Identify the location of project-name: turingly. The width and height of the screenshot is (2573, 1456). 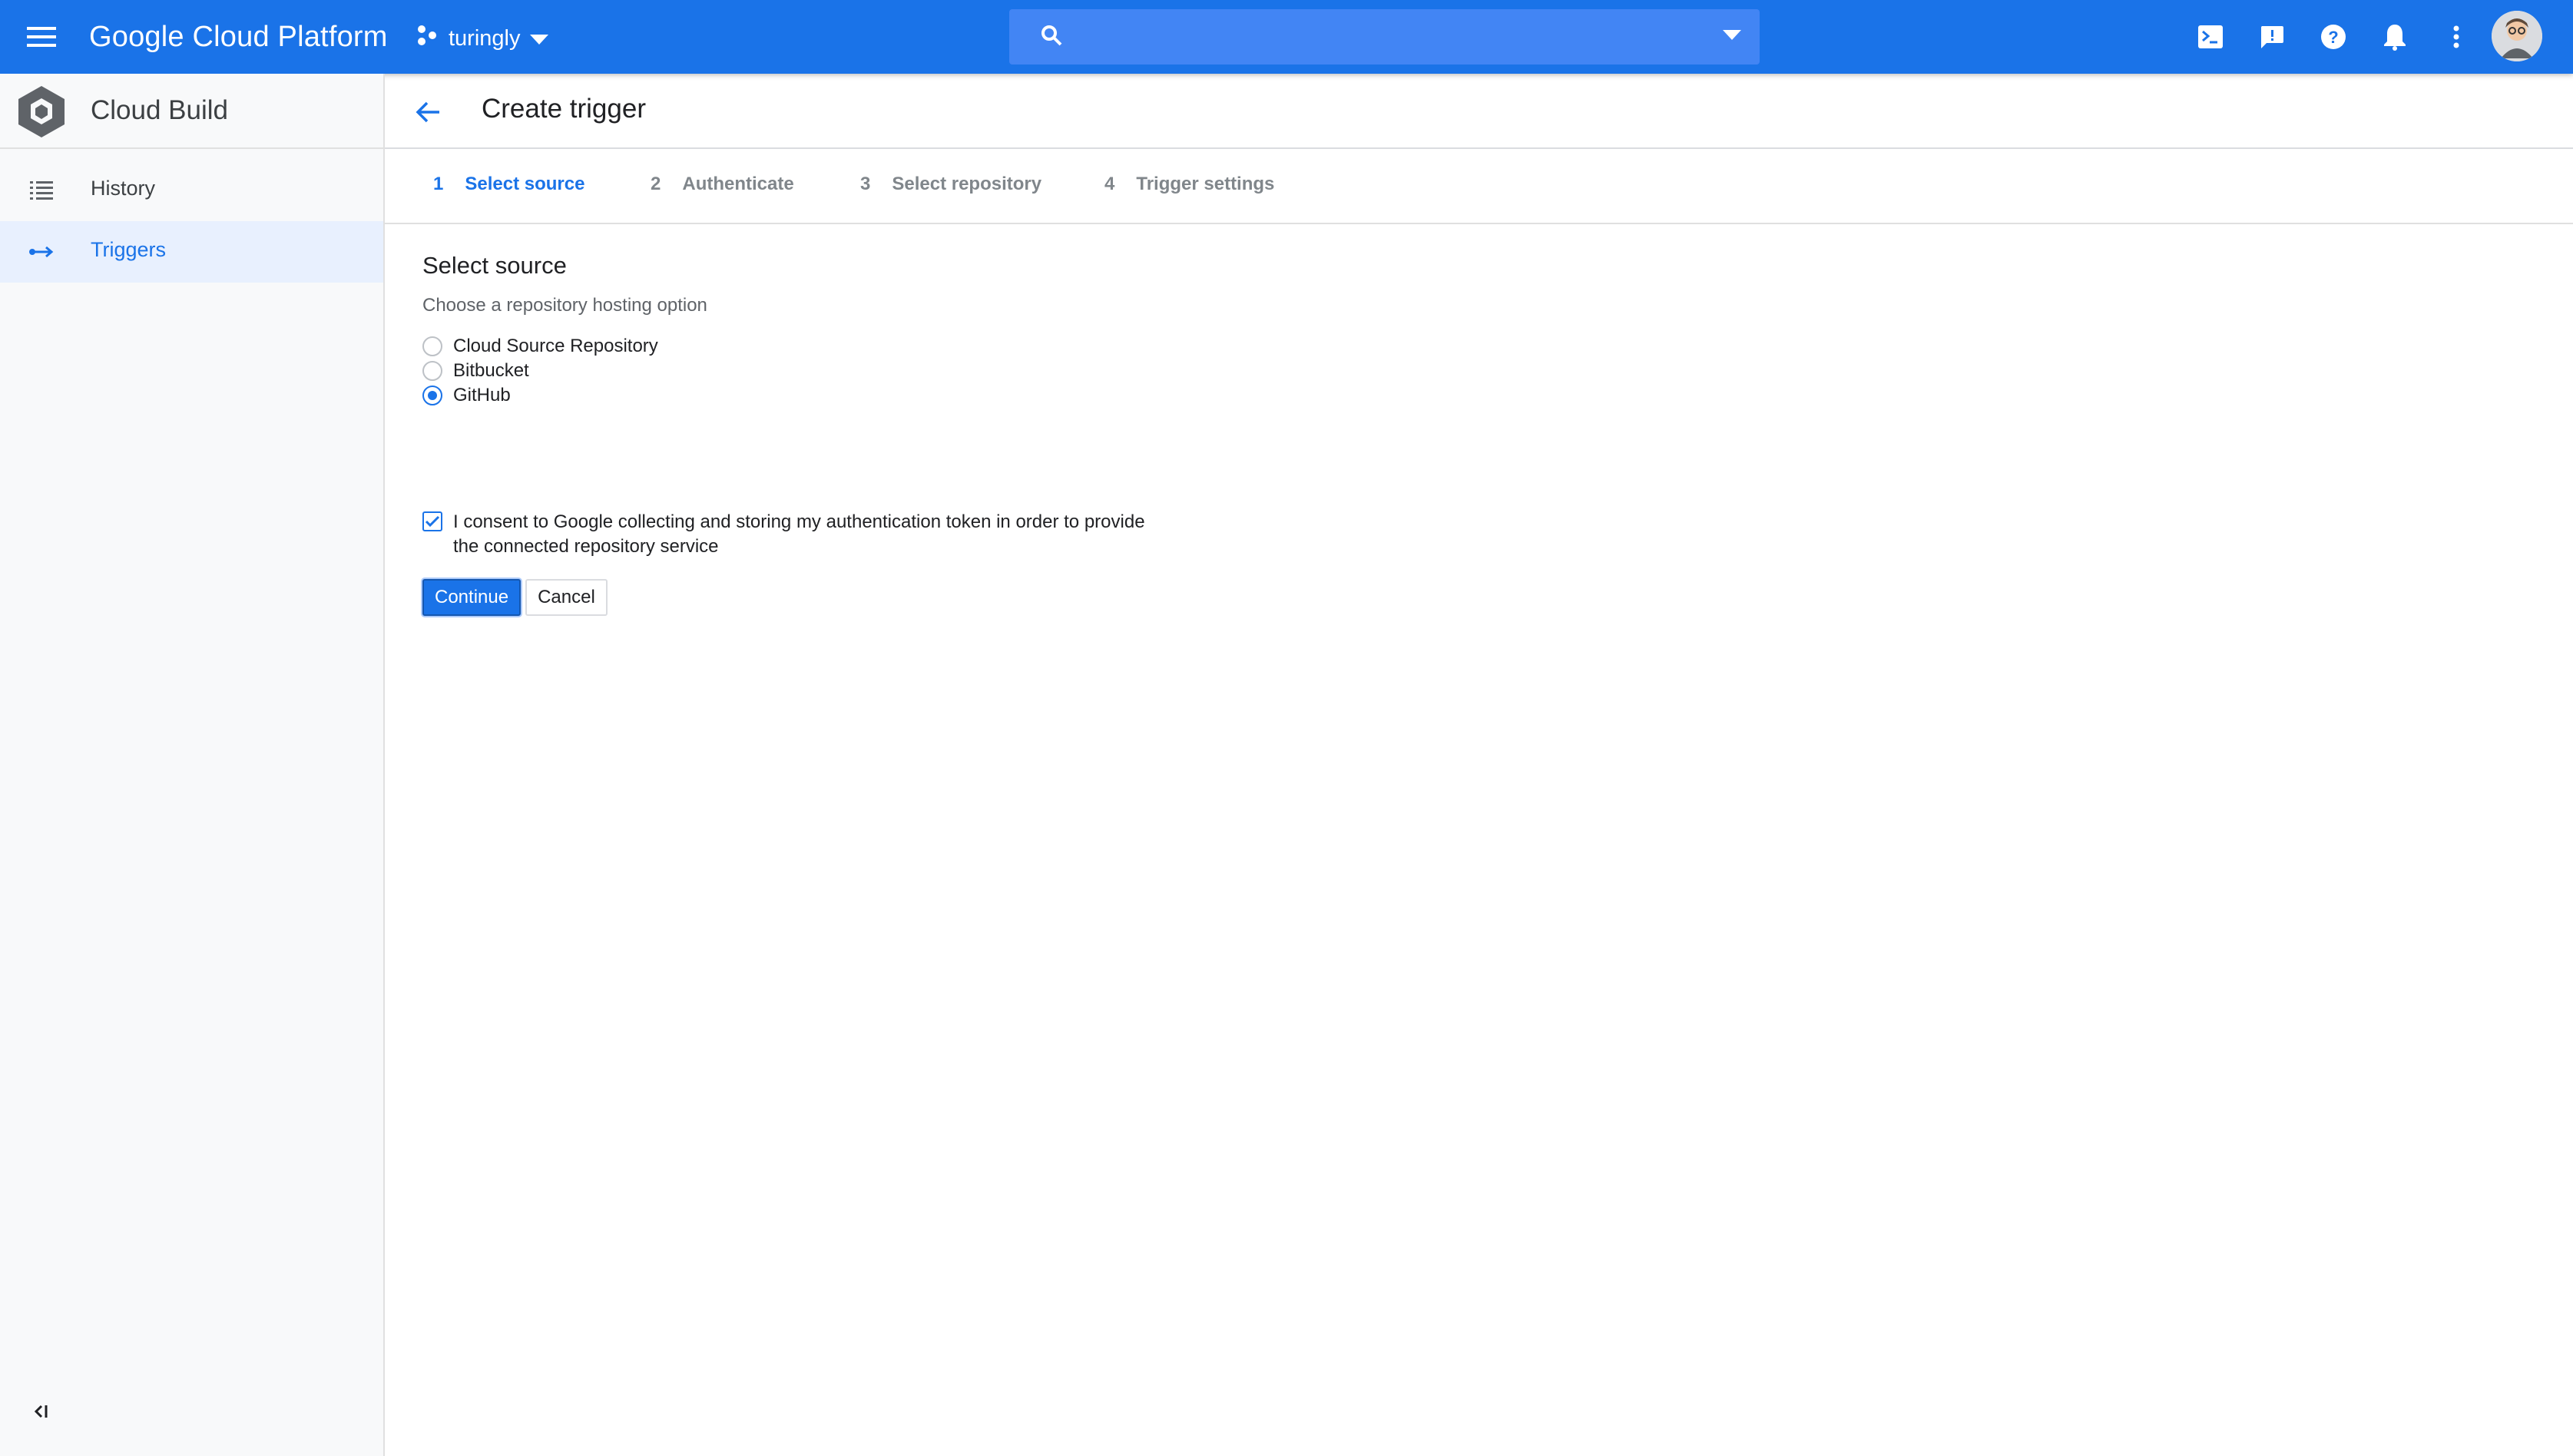
(485, 38).